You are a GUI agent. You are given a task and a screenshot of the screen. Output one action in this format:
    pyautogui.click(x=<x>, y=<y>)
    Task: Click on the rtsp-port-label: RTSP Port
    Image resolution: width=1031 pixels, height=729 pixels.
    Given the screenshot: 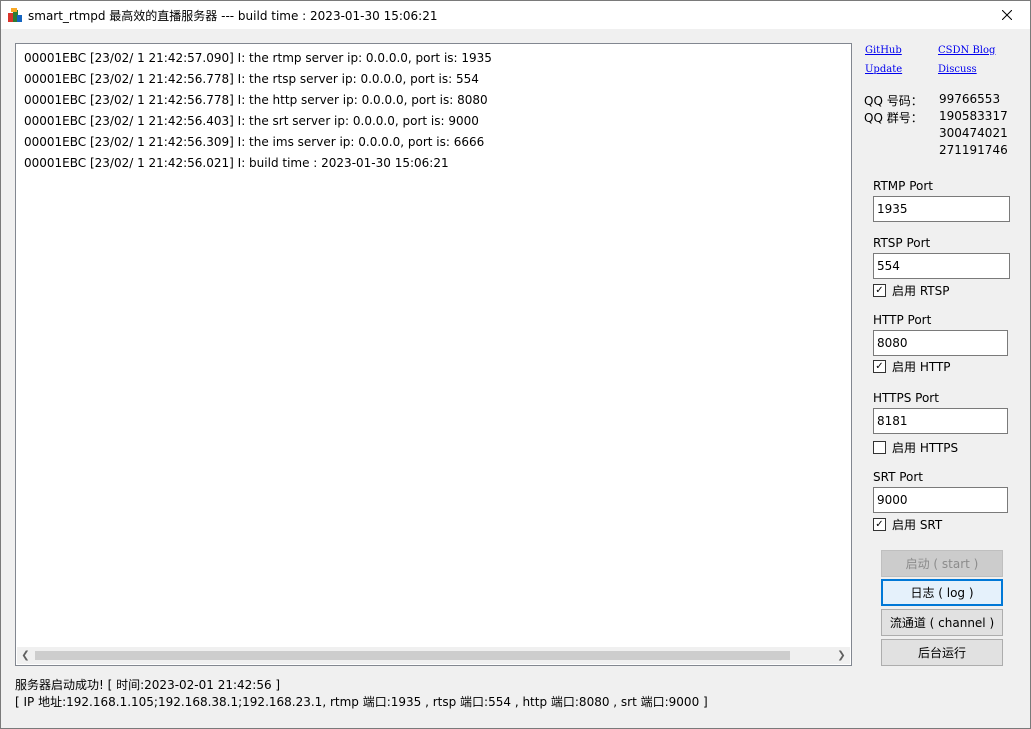 What is the action you would take?
    pyautogui.click(x=902, y=243)
    